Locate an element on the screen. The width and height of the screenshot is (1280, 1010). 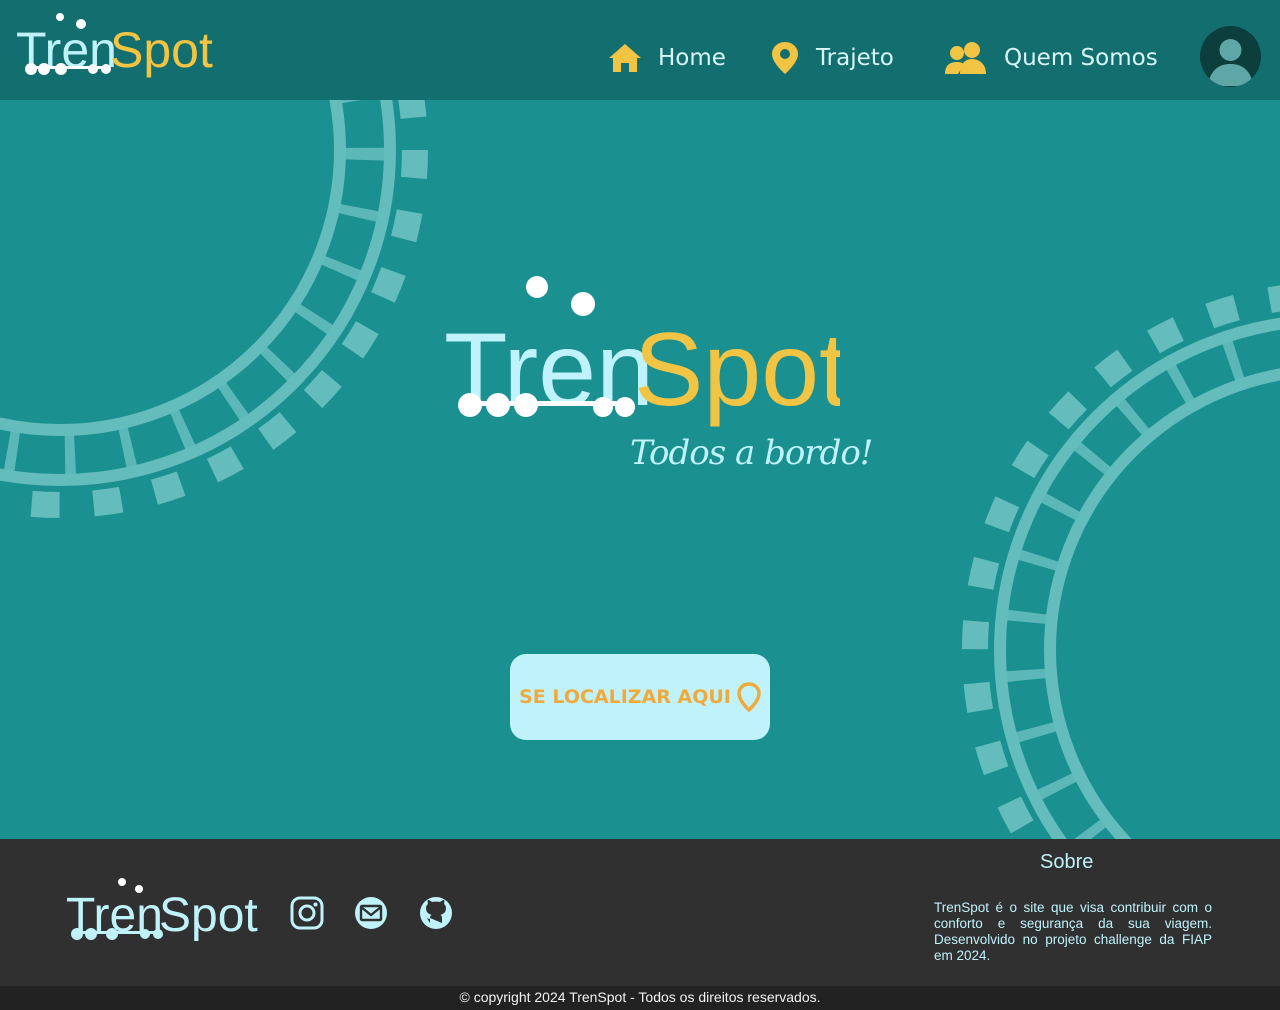
locate-me-button-label: SE LOCALIZAR AQUI is located at coordinates (625, 697).